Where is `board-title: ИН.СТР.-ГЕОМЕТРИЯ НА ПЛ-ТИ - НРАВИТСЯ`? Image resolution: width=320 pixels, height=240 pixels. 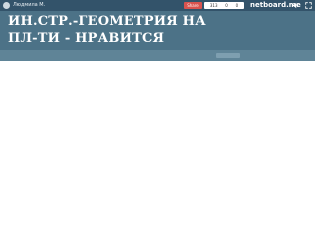 board-title: ИН.СТР.-ГЕОМЕТРИЯ НА ПЛ-ТИ - НРАВИТСЯ is located at coordinates (107, 30).